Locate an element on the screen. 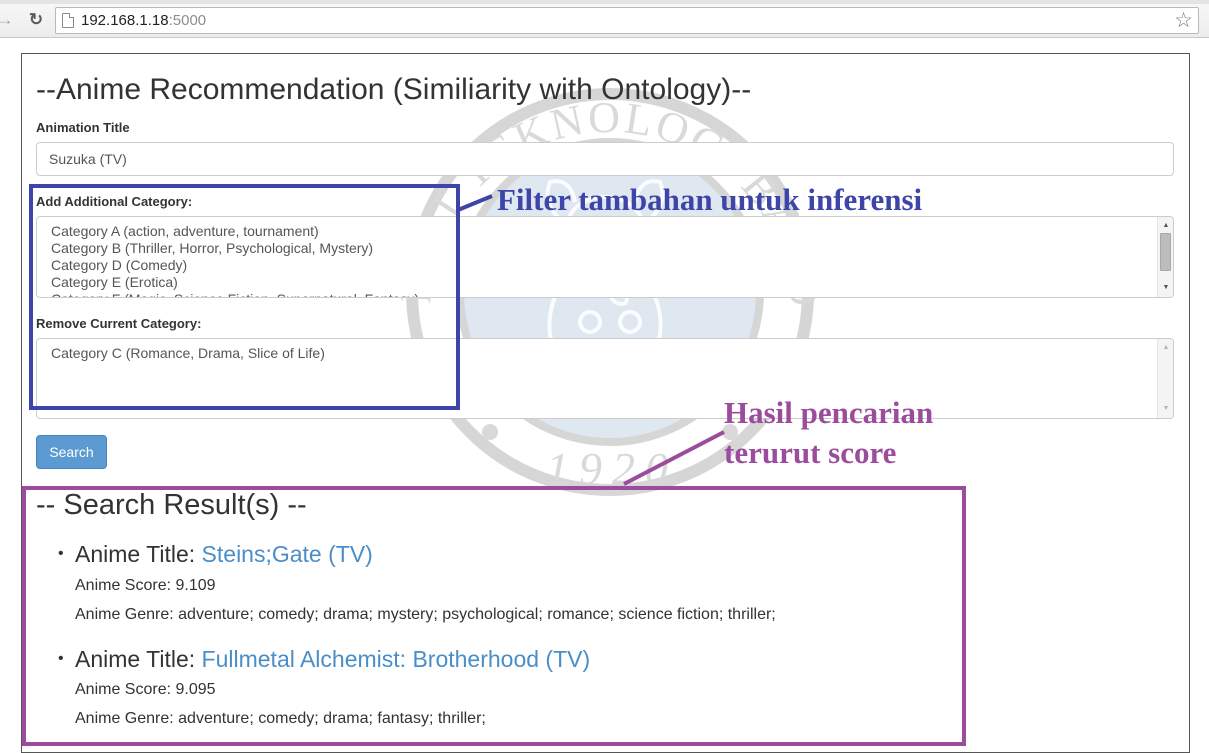 The height and width of the screenshot is (753, 1209). back-arrow-icon: → is located at coordinates (8, 20).